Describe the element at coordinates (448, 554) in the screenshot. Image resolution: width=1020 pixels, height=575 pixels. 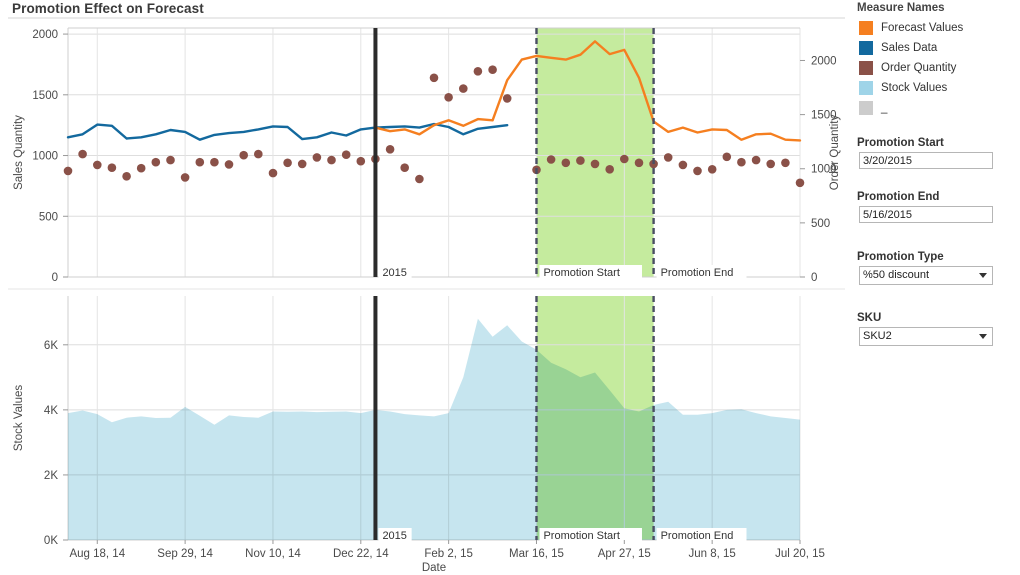
I see `svg-text: Feb 2, 15` at that location.